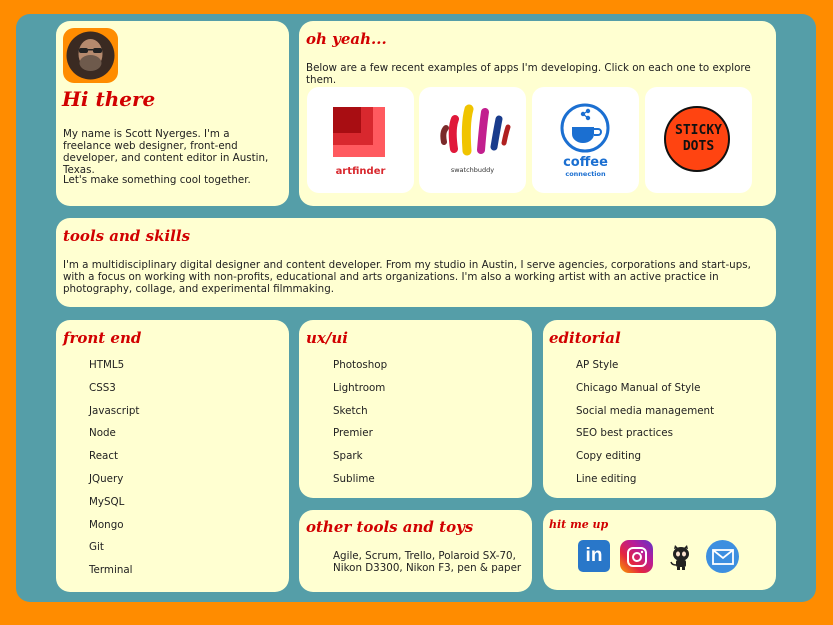 This screenshot has width=833, height=625. What do you see at coordinates (609, 456) in the screenshot?
I see `list-item: Copy editing` at bounding box center [609, 456].